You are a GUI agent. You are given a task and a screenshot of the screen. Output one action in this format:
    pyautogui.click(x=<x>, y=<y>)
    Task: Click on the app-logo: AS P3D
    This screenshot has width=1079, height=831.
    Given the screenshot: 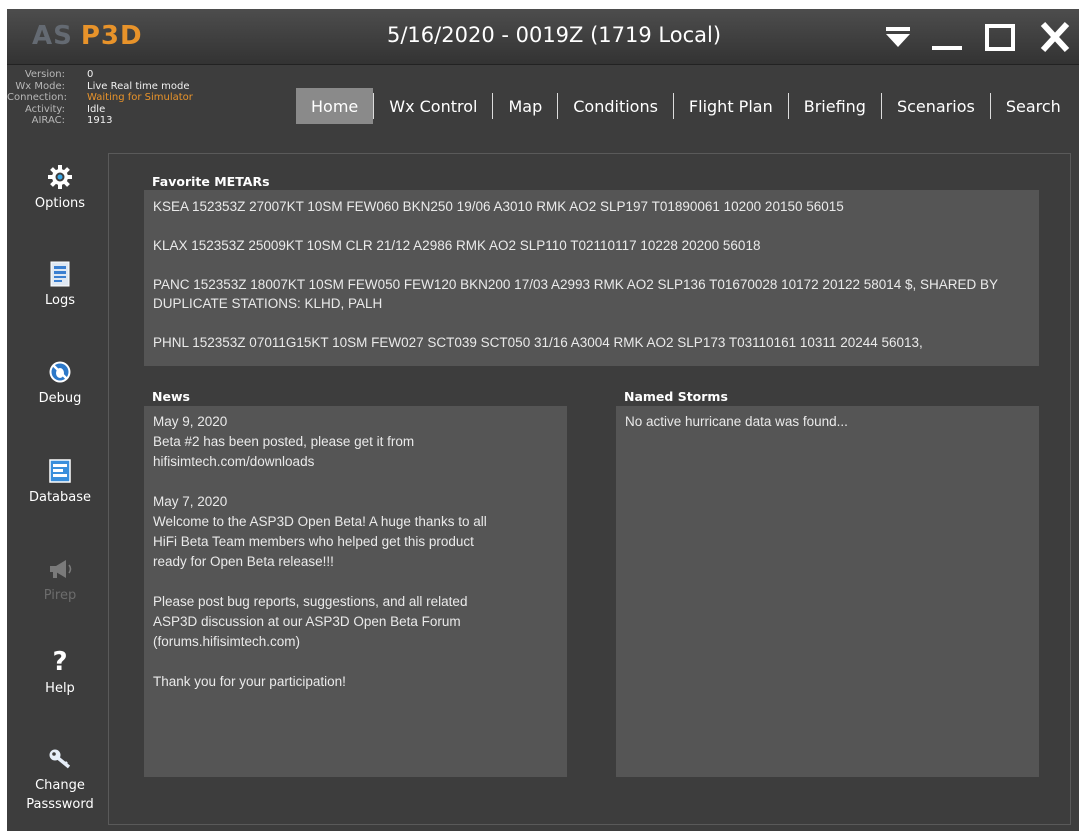 What is the action you would take?
    pyautogui.click(x=87, y=36)
    